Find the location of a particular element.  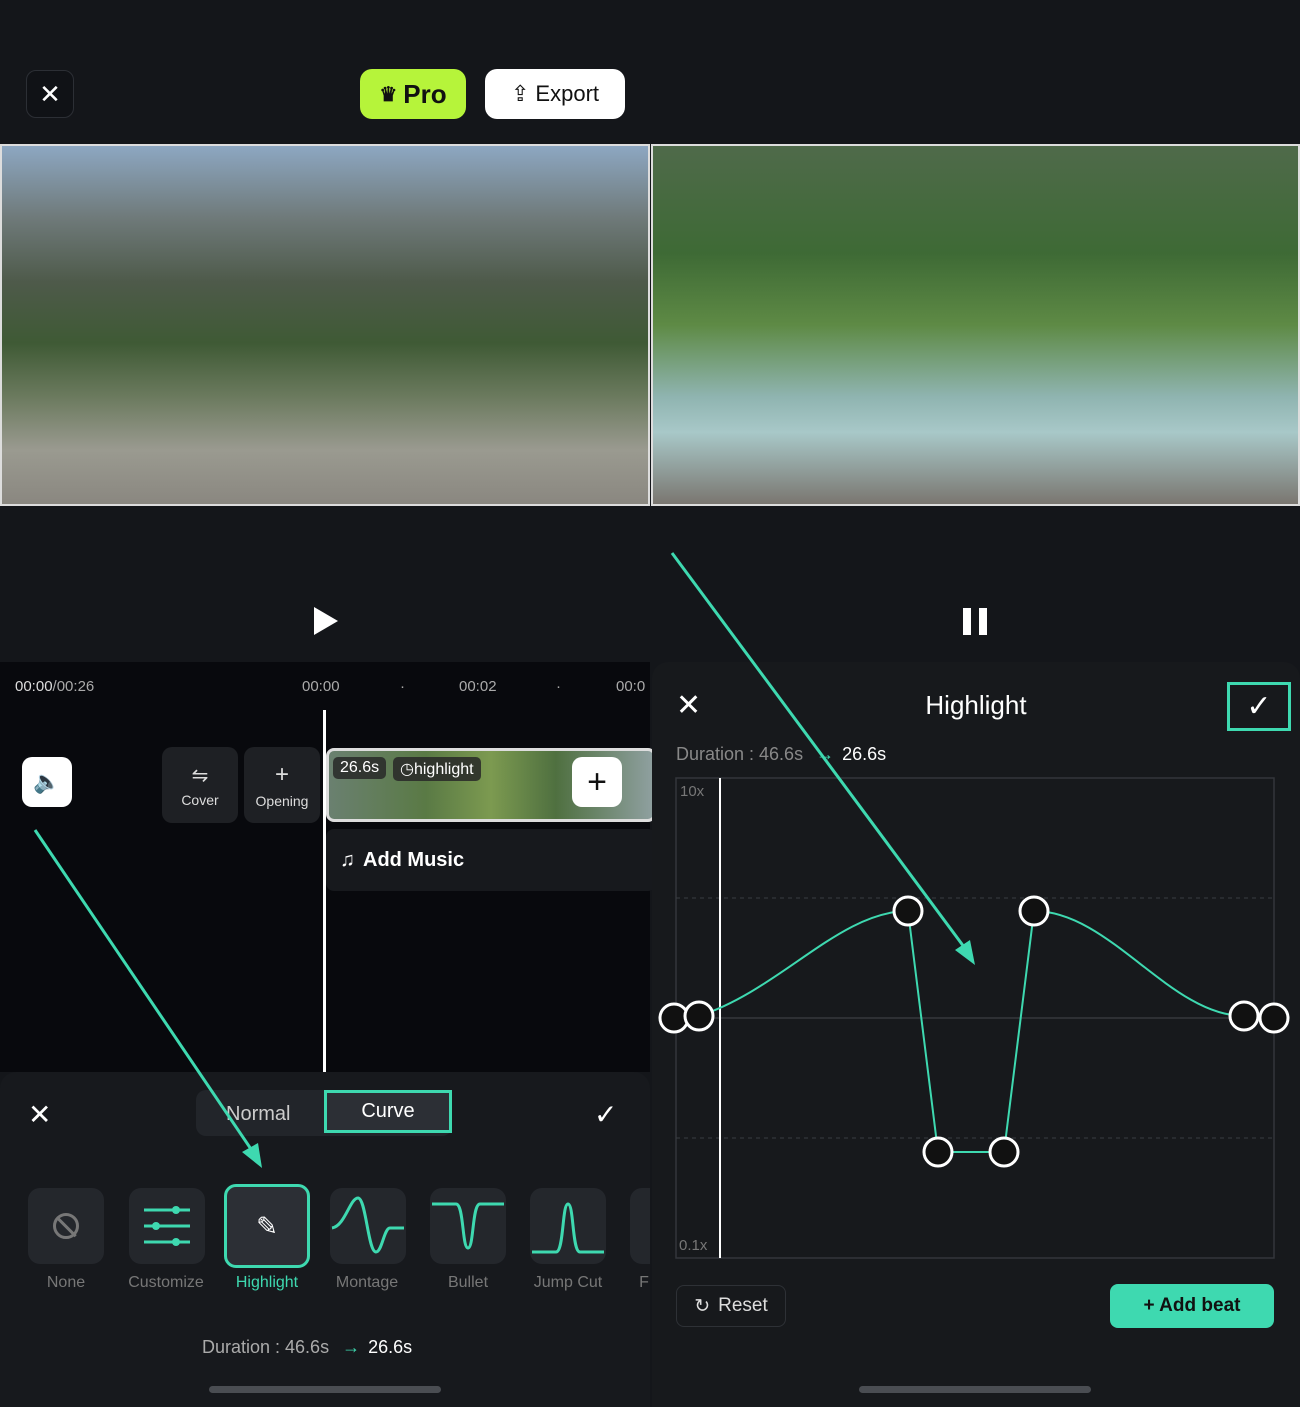

speed-curve is located at coordinates (971, 1031).